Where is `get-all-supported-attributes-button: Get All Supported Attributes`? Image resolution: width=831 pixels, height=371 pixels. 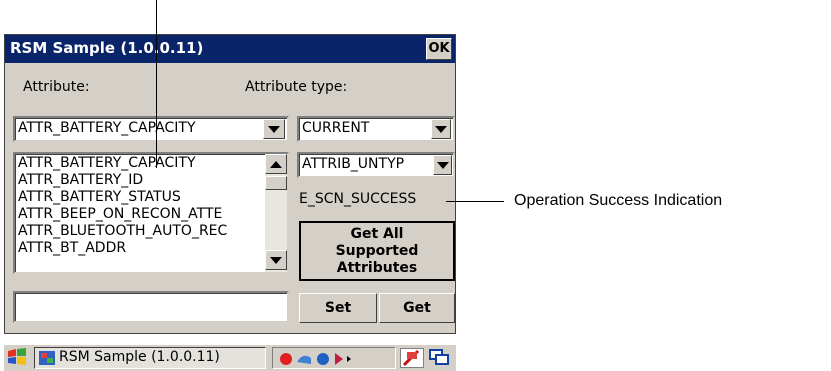
get-all-supported-attributes-button: Get All Supported Attributes is located at coordinates (377, 251).